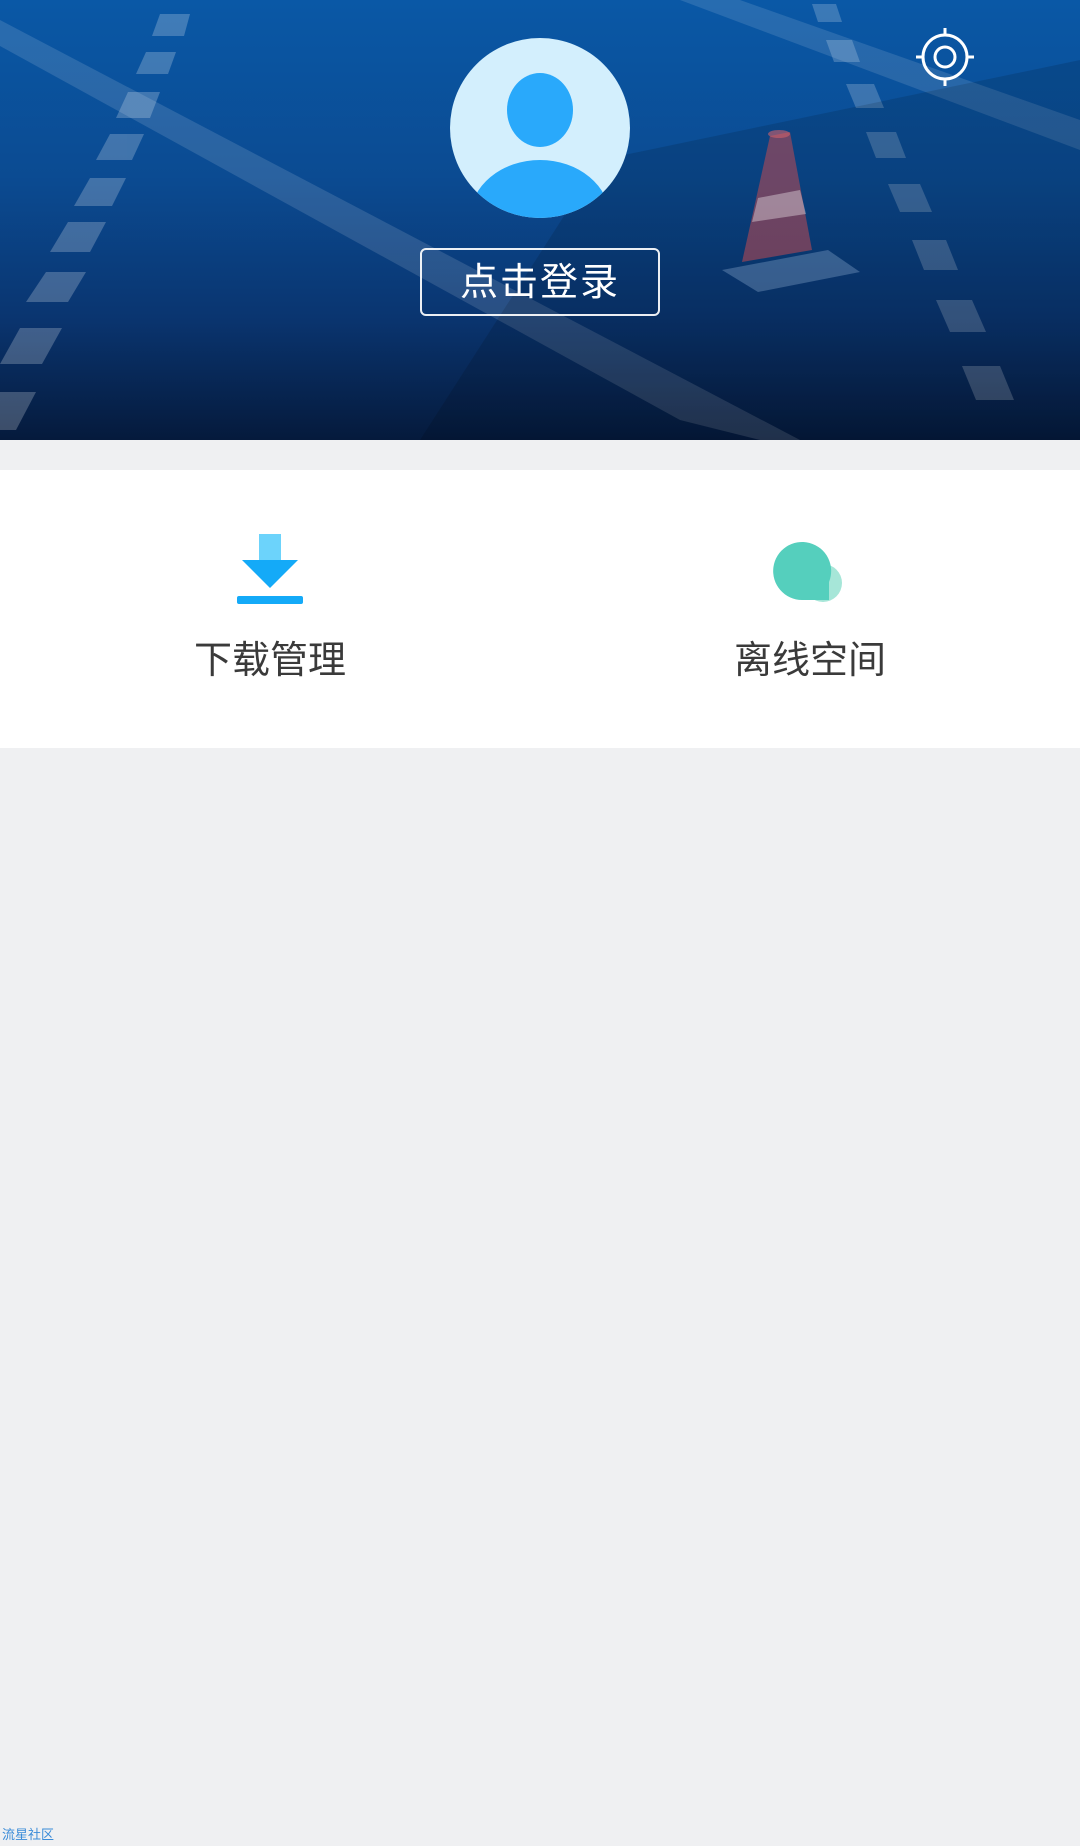 Image resolution: width=1080 pixels, height=1846 pixels. Describe the element at coordinates (809, 660) in the screenshot. I see `offline-space-label: 离线空间` at that location.